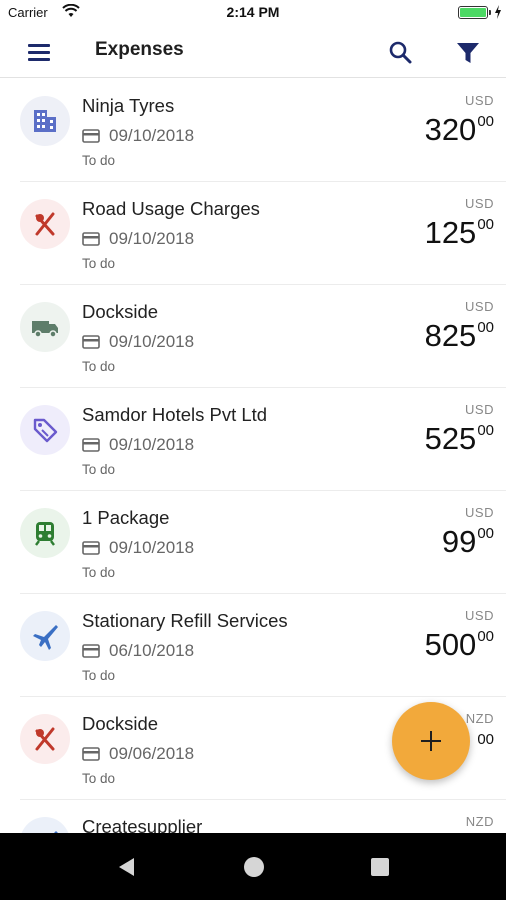 The image size is (506, 900). What do you see at coordinates (450, 129) in the screenshot?
I see `amount-integer: 320` at bounding box center [450, 129].